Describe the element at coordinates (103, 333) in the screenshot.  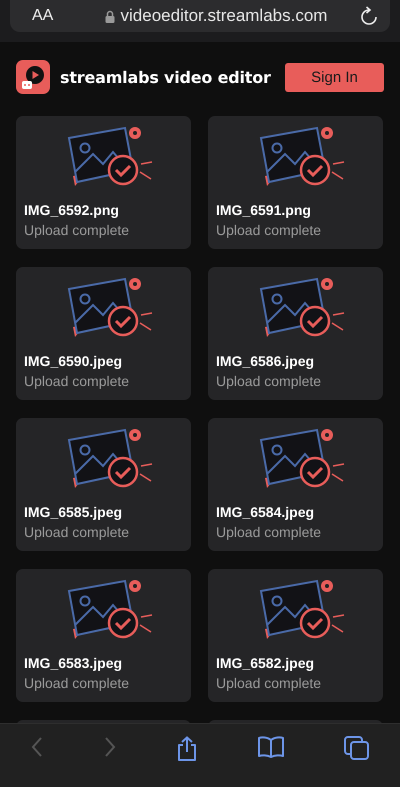
I see `file-card: IMG_6590.jpeg Upload complete` at that location.